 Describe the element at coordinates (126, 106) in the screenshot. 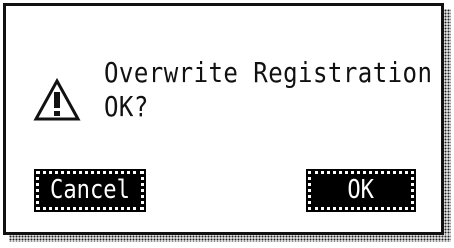

I see `message-line-2: OK?` at that location.